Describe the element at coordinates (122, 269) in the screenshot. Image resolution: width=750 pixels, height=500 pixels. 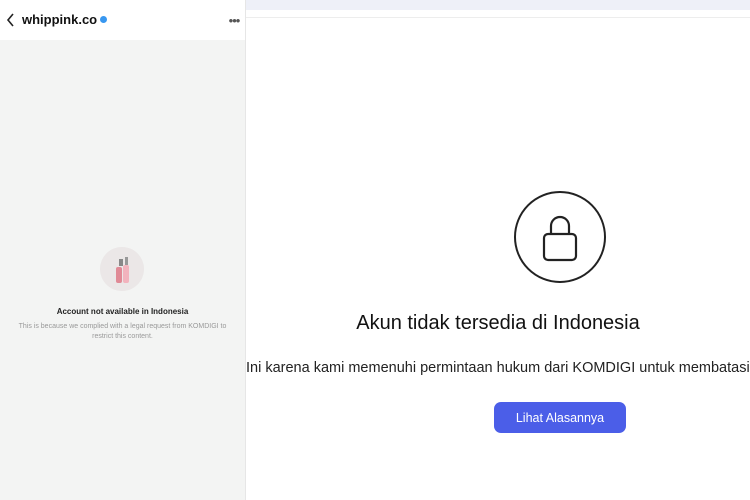
I see `avatar` at that location.